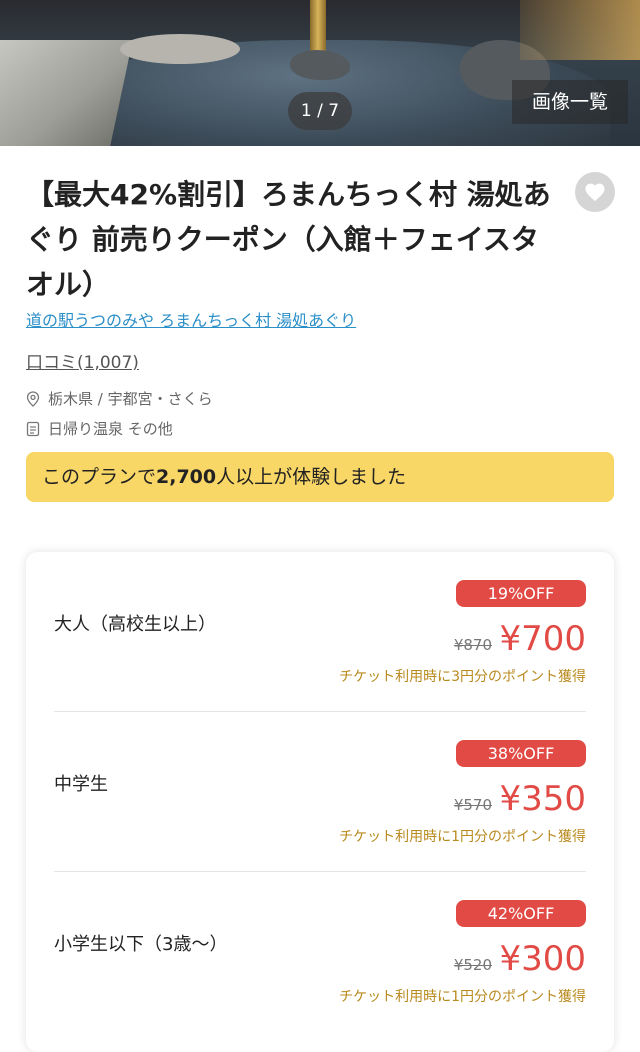 This screenshot has height=1052, width=640. I want to click on gallery-button: 画像一覧, so click(570, 102).